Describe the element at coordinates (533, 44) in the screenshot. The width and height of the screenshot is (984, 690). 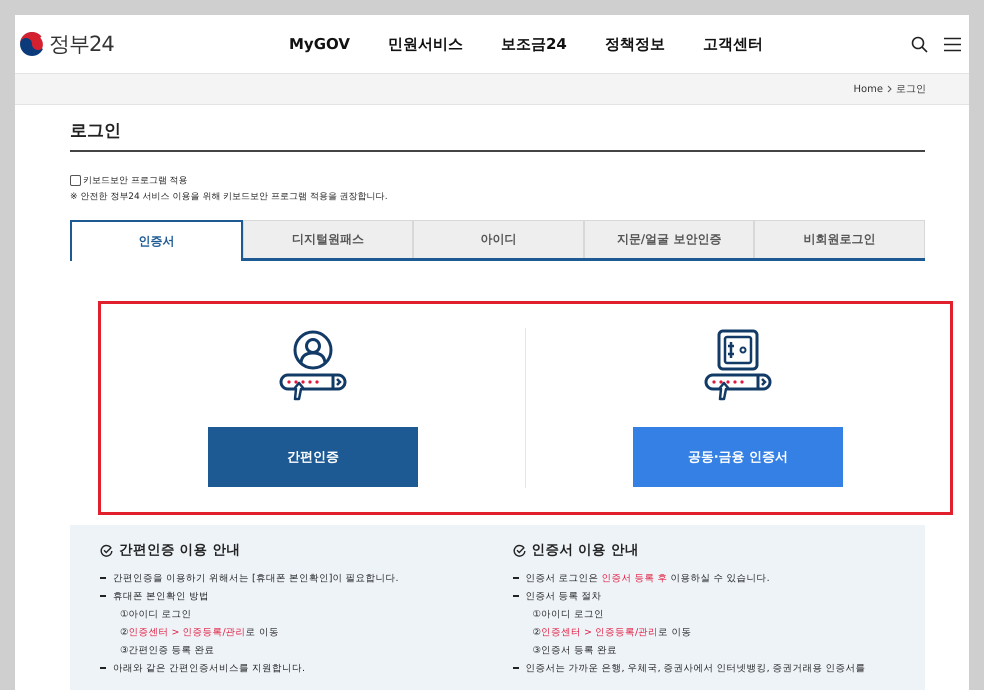
I see `nav-menu-item: 보조금24` at that location.